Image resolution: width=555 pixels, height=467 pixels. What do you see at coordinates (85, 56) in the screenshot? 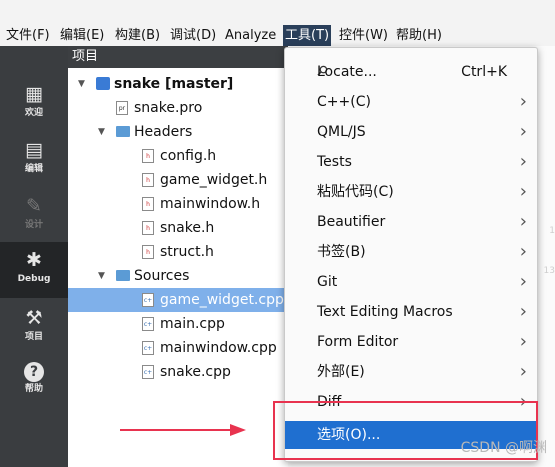
I see `project-panel-title: 项目` at bounding box center [85, 56].